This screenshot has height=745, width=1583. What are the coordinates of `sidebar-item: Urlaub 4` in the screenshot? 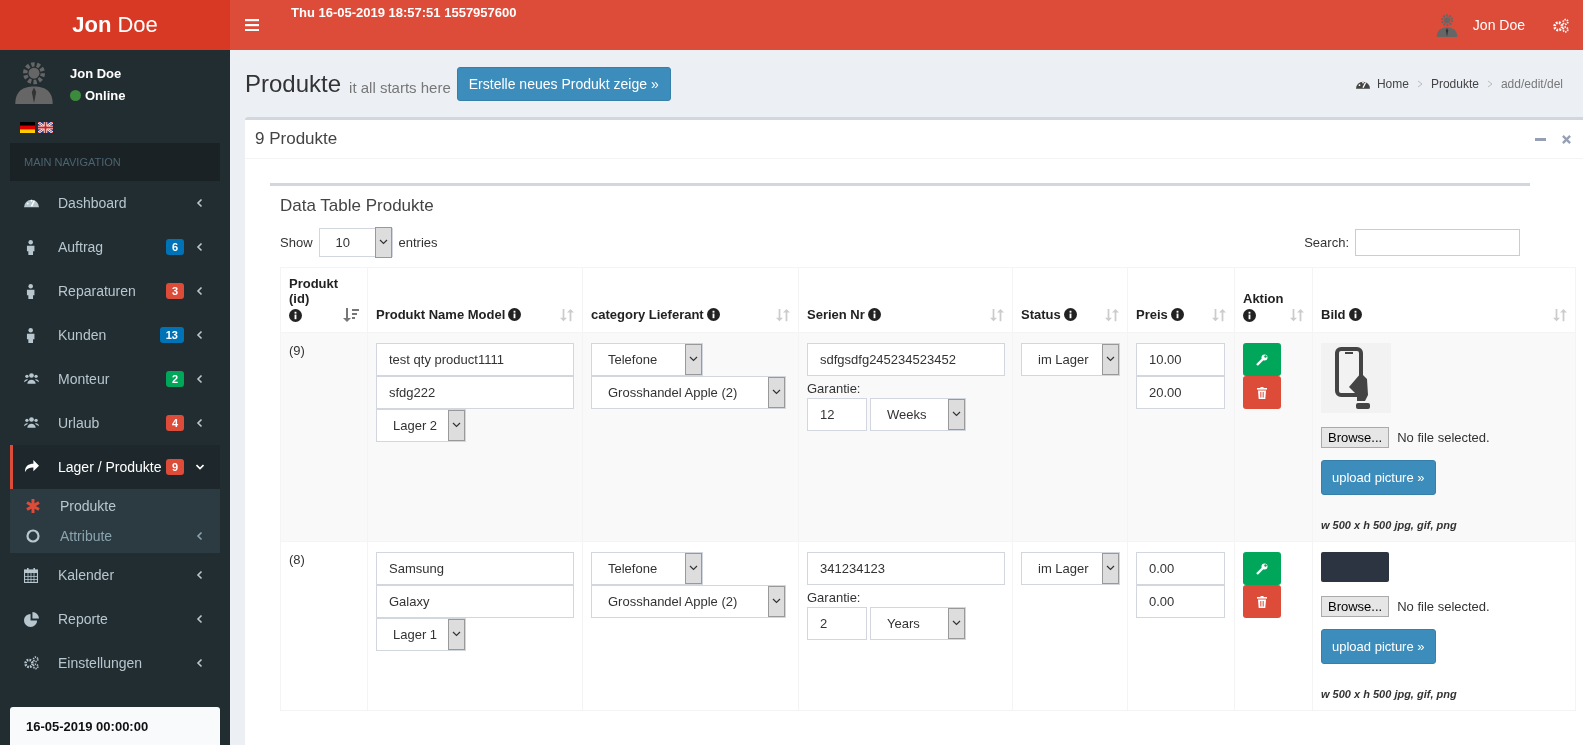 It's located at (115, 423).